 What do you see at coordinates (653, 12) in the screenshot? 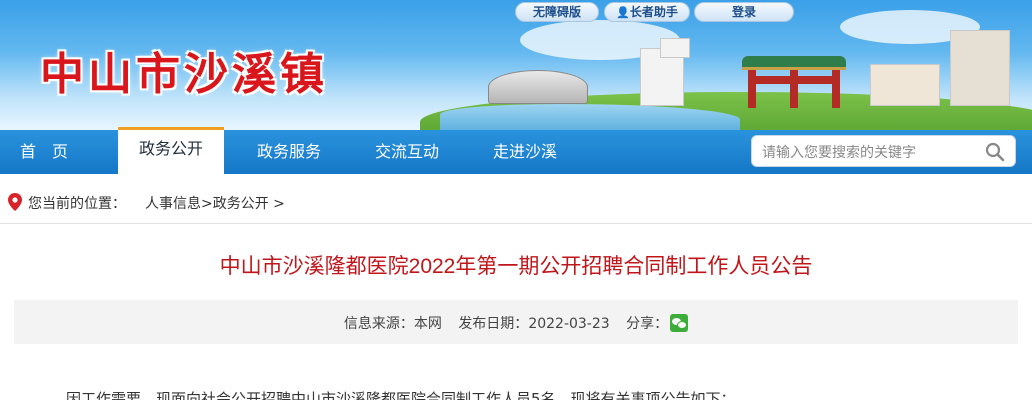
I see `elder-assistant-label: 长者助手` at bounding box center [653, 12].